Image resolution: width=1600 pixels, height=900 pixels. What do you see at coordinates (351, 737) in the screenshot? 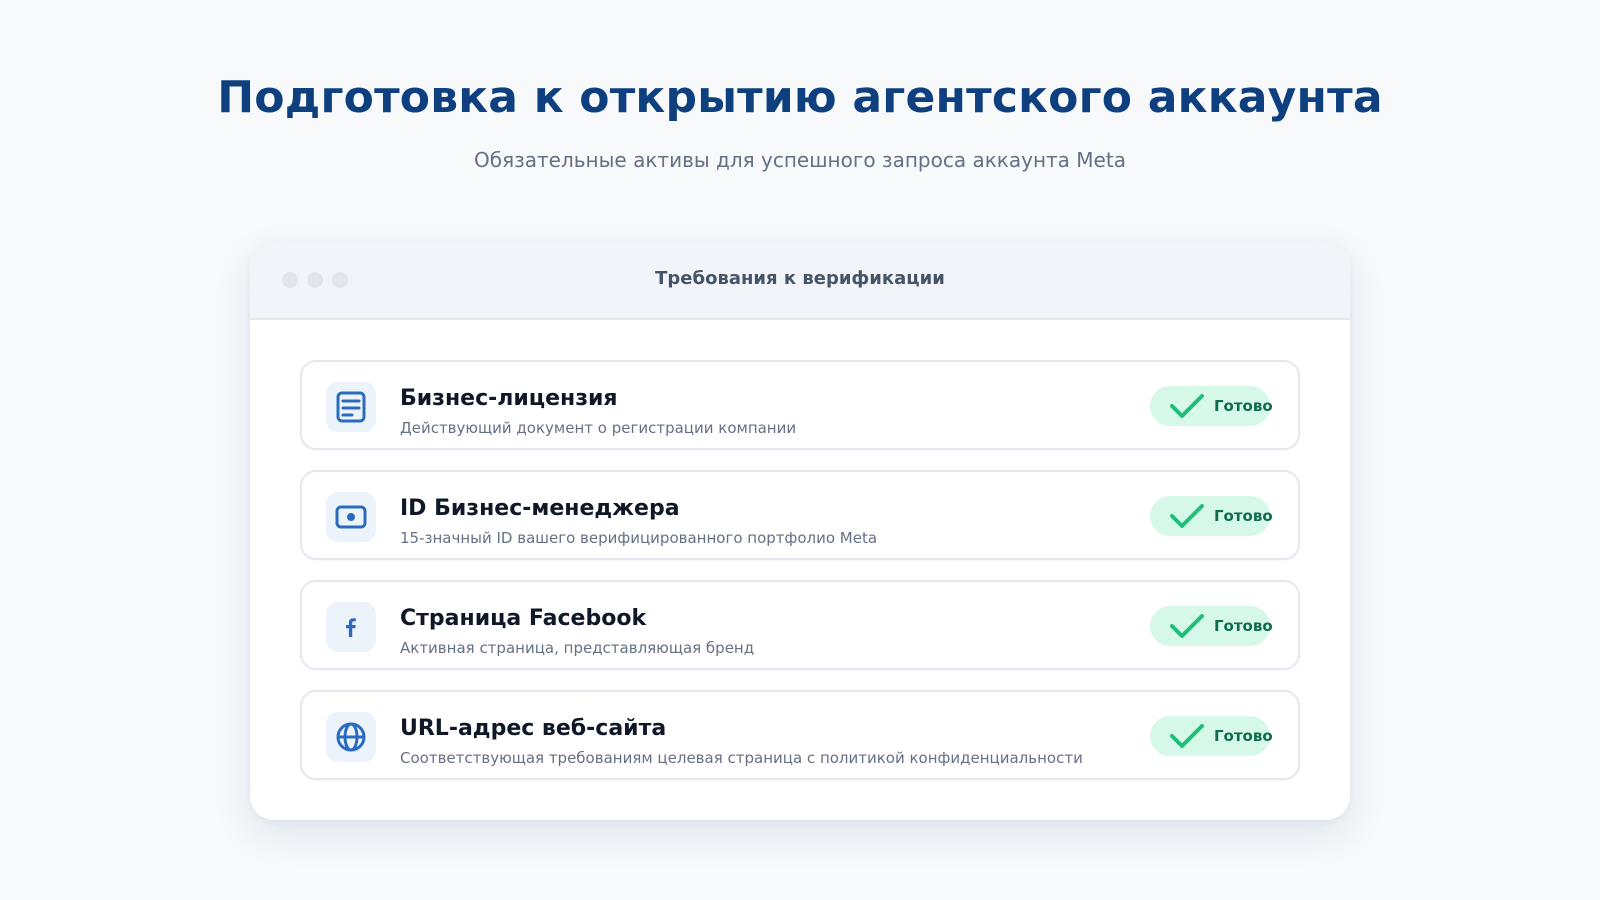
I see `globe-icon` at bounding box center [351, 737].